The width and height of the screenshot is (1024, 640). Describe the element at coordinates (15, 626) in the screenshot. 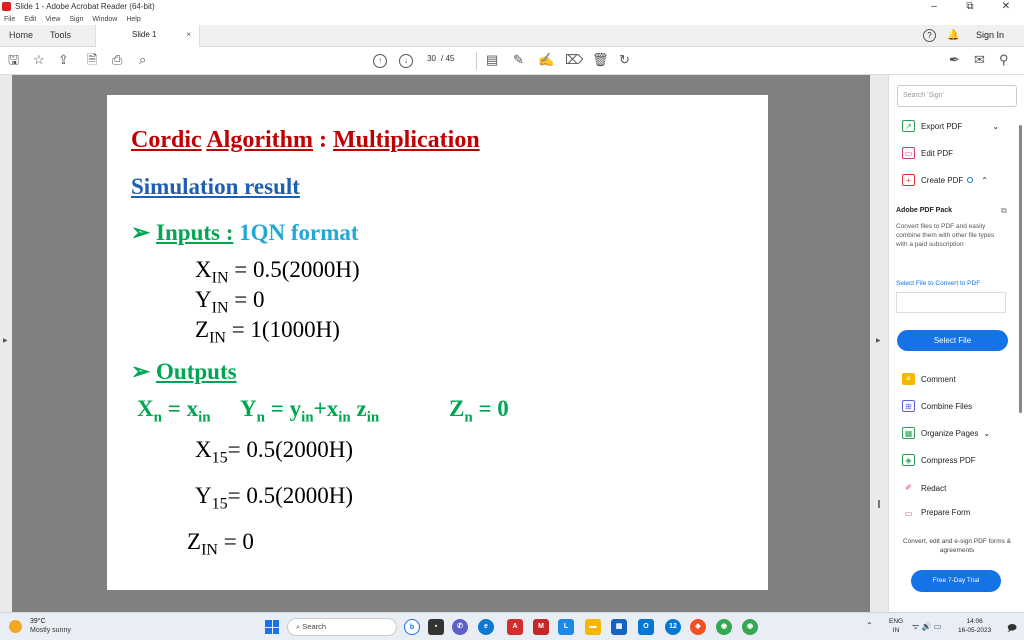

I see `sun-icon` at that location.